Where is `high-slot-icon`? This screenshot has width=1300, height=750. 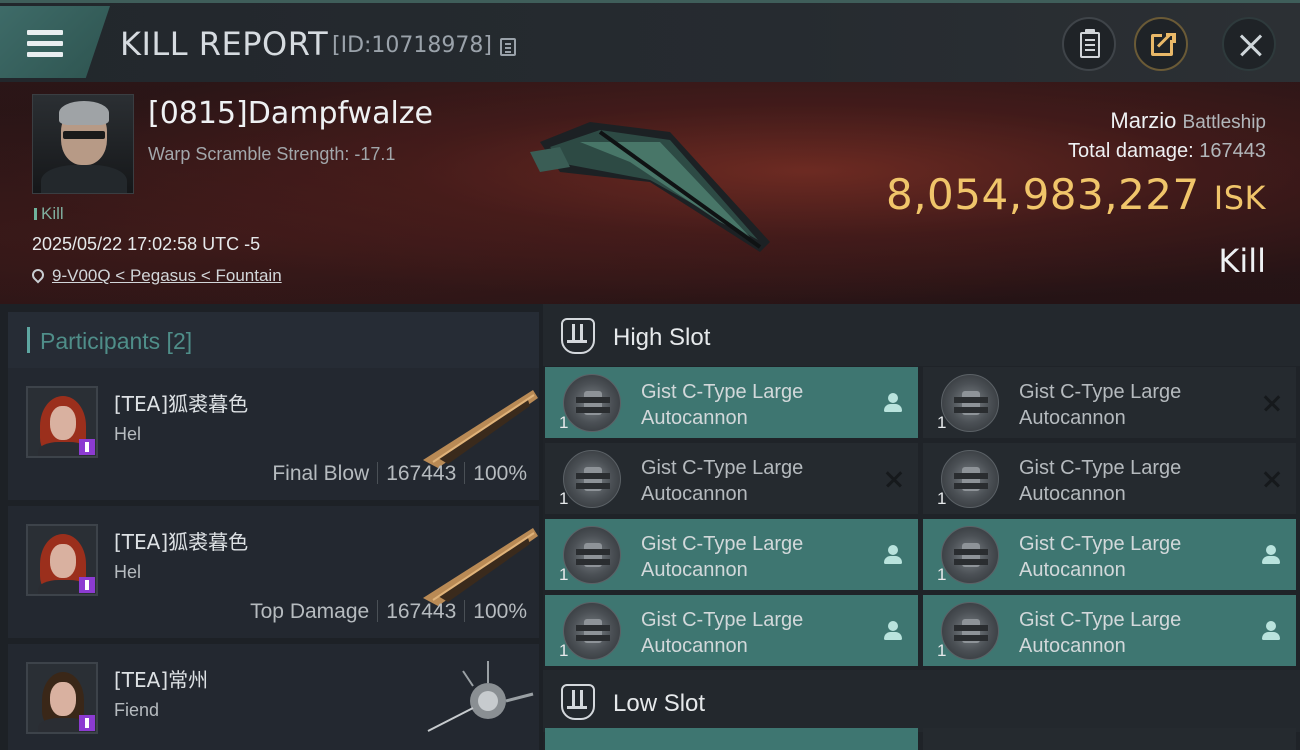
high-slot-icon is located at coordinates (578, 336).